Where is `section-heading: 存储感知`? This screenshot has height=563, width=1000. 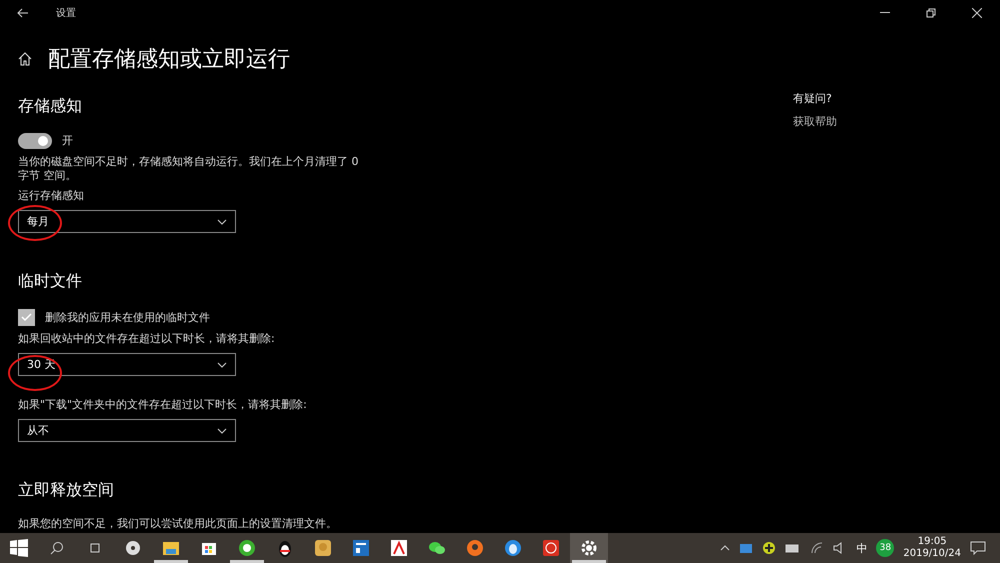 section-heading: 存储感知 is located at coordinates (50, 106).